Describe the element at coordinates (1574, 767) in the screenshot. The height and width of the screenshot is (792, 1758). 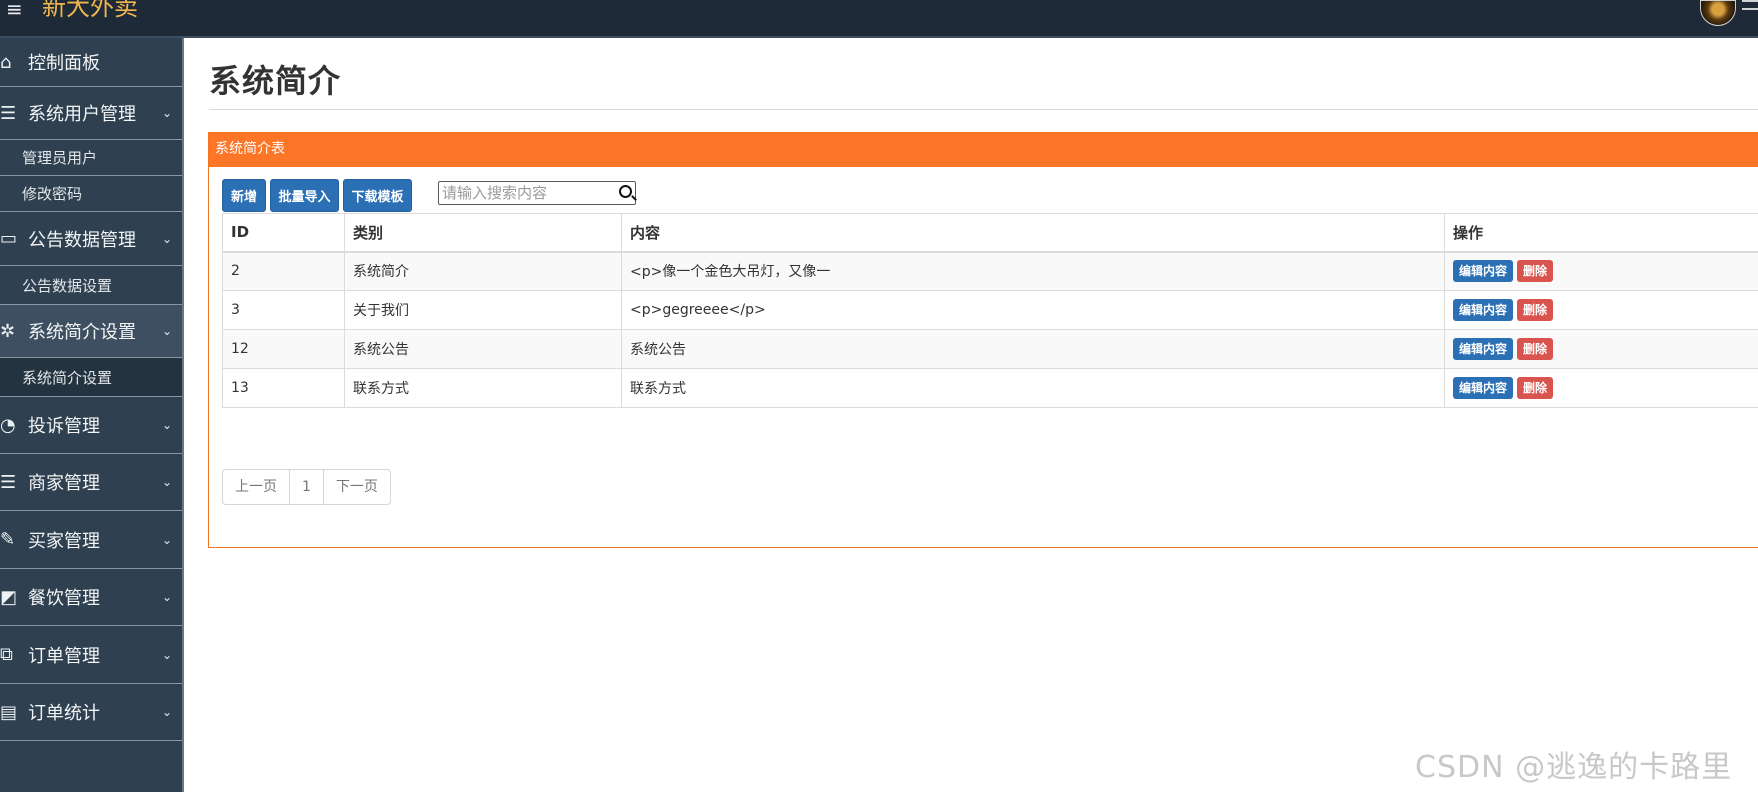
I see `watermark: CSDN @逃逸的卡路里` at that location.